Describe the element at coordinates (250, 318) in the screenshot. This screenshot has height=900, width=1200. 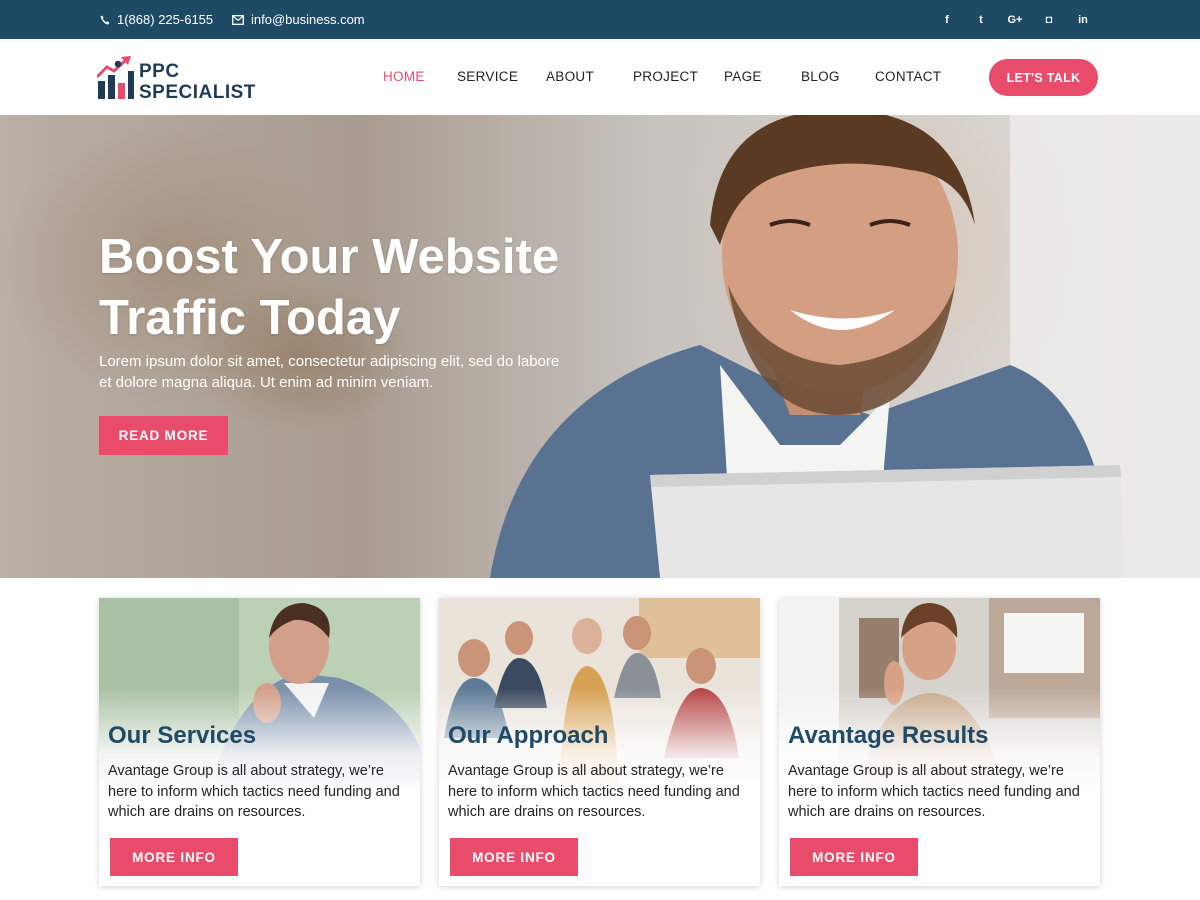
I see `hero-title-line-2: Traffic Today` at that location.